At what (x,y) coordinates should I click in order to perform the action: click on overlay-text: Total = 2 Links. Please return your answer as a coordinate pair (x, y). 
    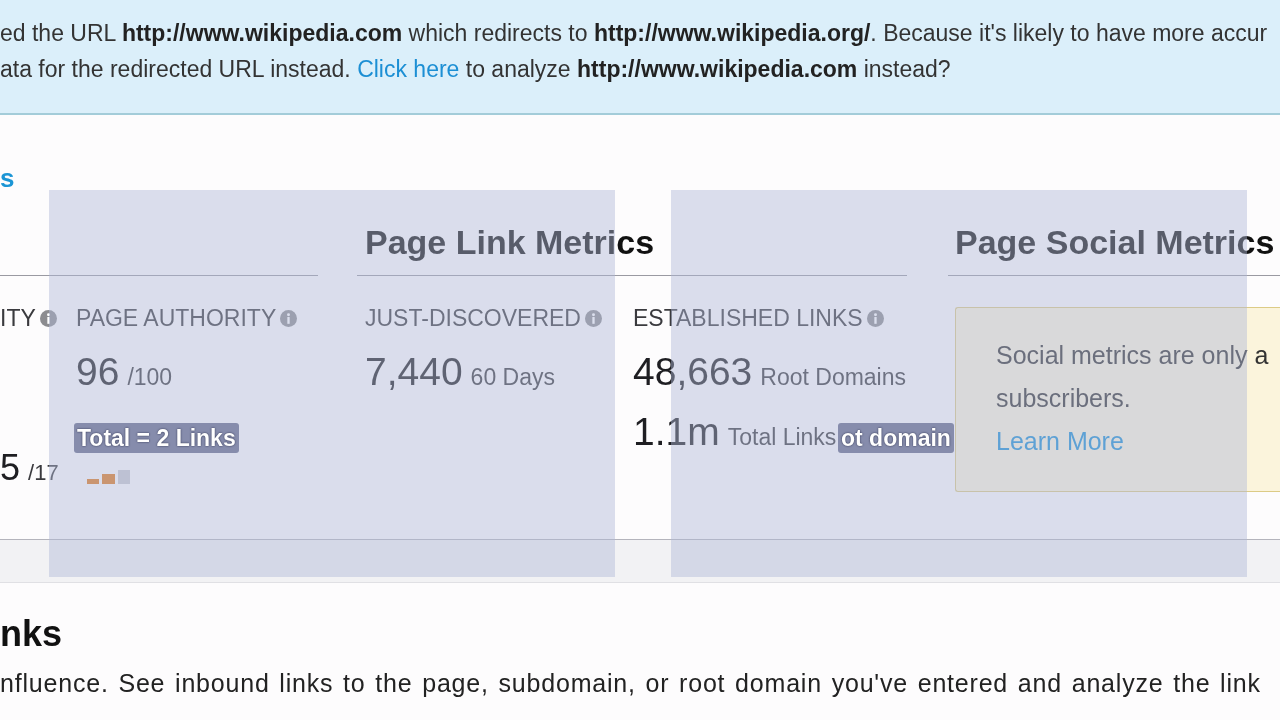
    Looking at the image, I should click on (156, 438).